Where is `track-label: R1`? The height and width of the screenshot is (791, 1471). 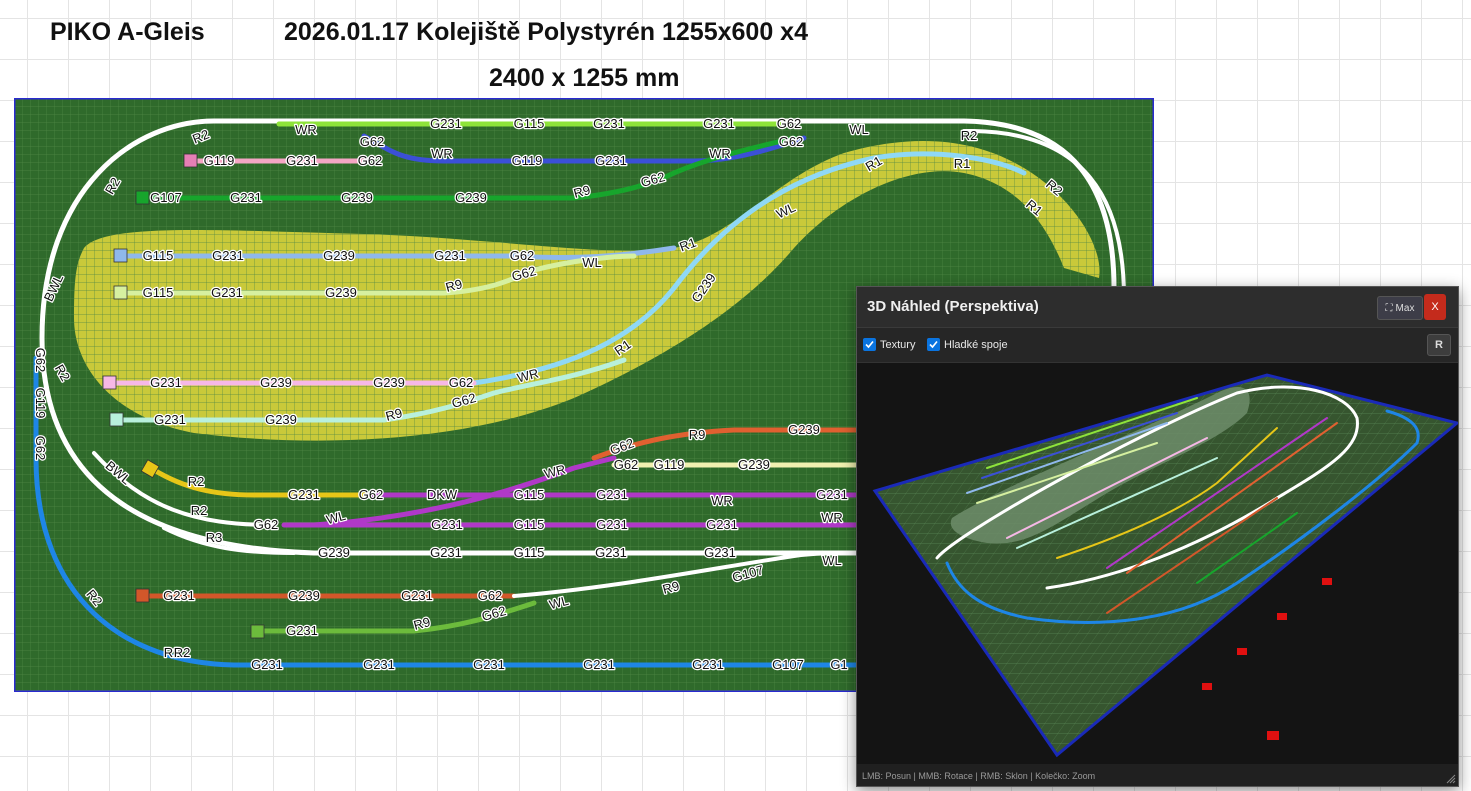
track-label: R1 is located at coordinates (962, 163).